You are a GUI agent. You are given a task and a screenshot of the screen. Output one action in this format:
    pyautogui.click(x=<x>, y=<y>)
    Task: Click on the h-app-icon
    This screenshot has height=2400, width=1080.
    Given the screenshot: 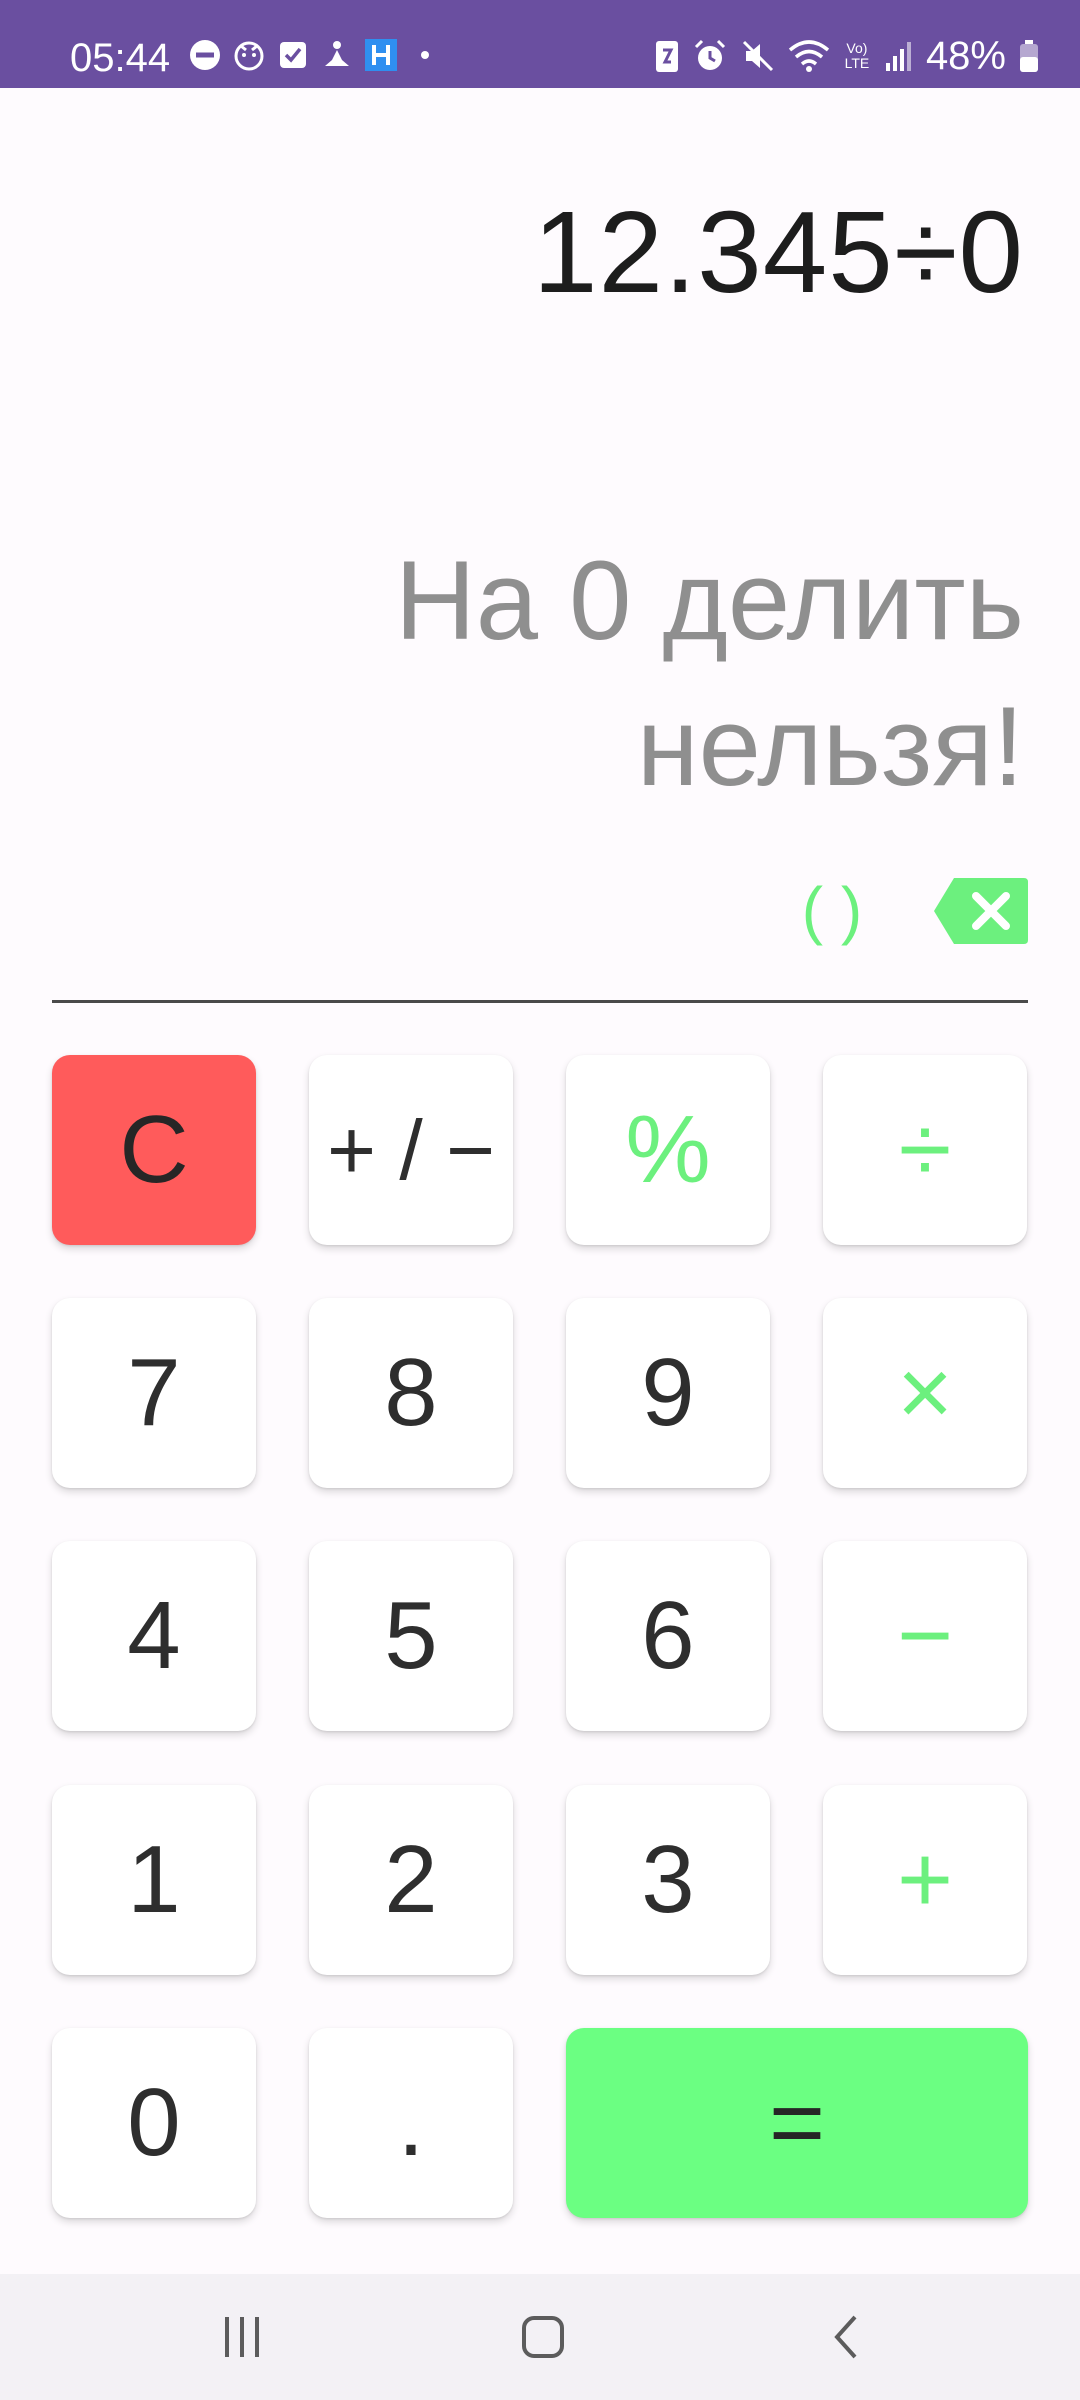 What is the action you would take?
    pyautogui.click(x=381, y=55)
    